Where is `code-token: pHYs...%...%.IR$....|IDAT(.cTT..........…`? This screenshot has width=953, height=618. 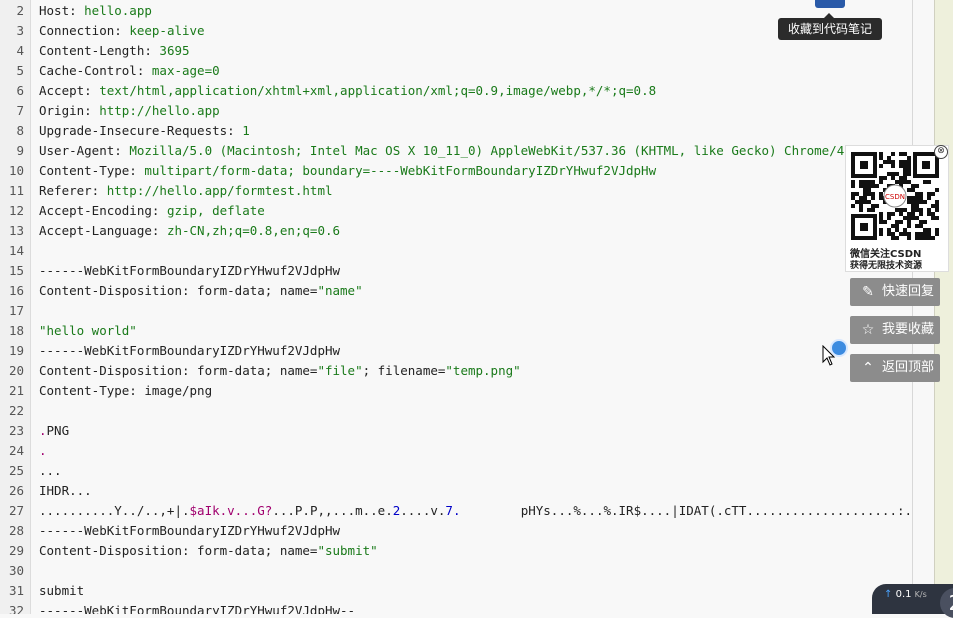
code-token: pHYs...%...%.IR$....|IDAT(.cTT..........… is located at coordinates (716, 510).